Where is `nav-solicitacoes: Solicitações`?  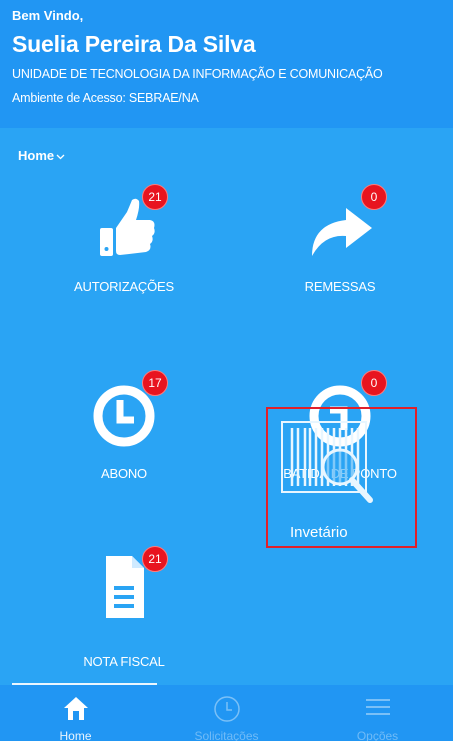 nav-solicitacoes: Solicitações is located at coordinates (226, 713).